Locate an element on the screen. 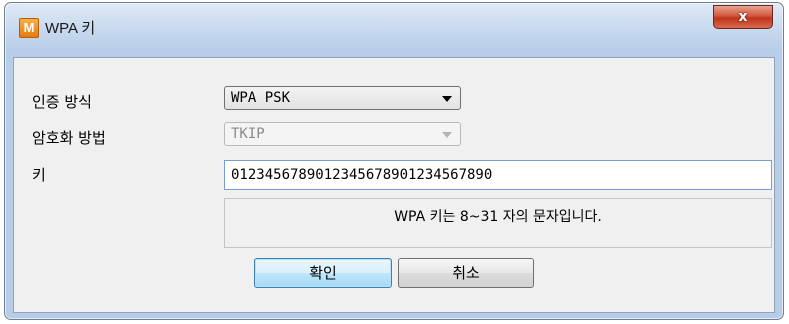  encryption-method-label: 암호화 방법 is located at coordinates (69, 138).